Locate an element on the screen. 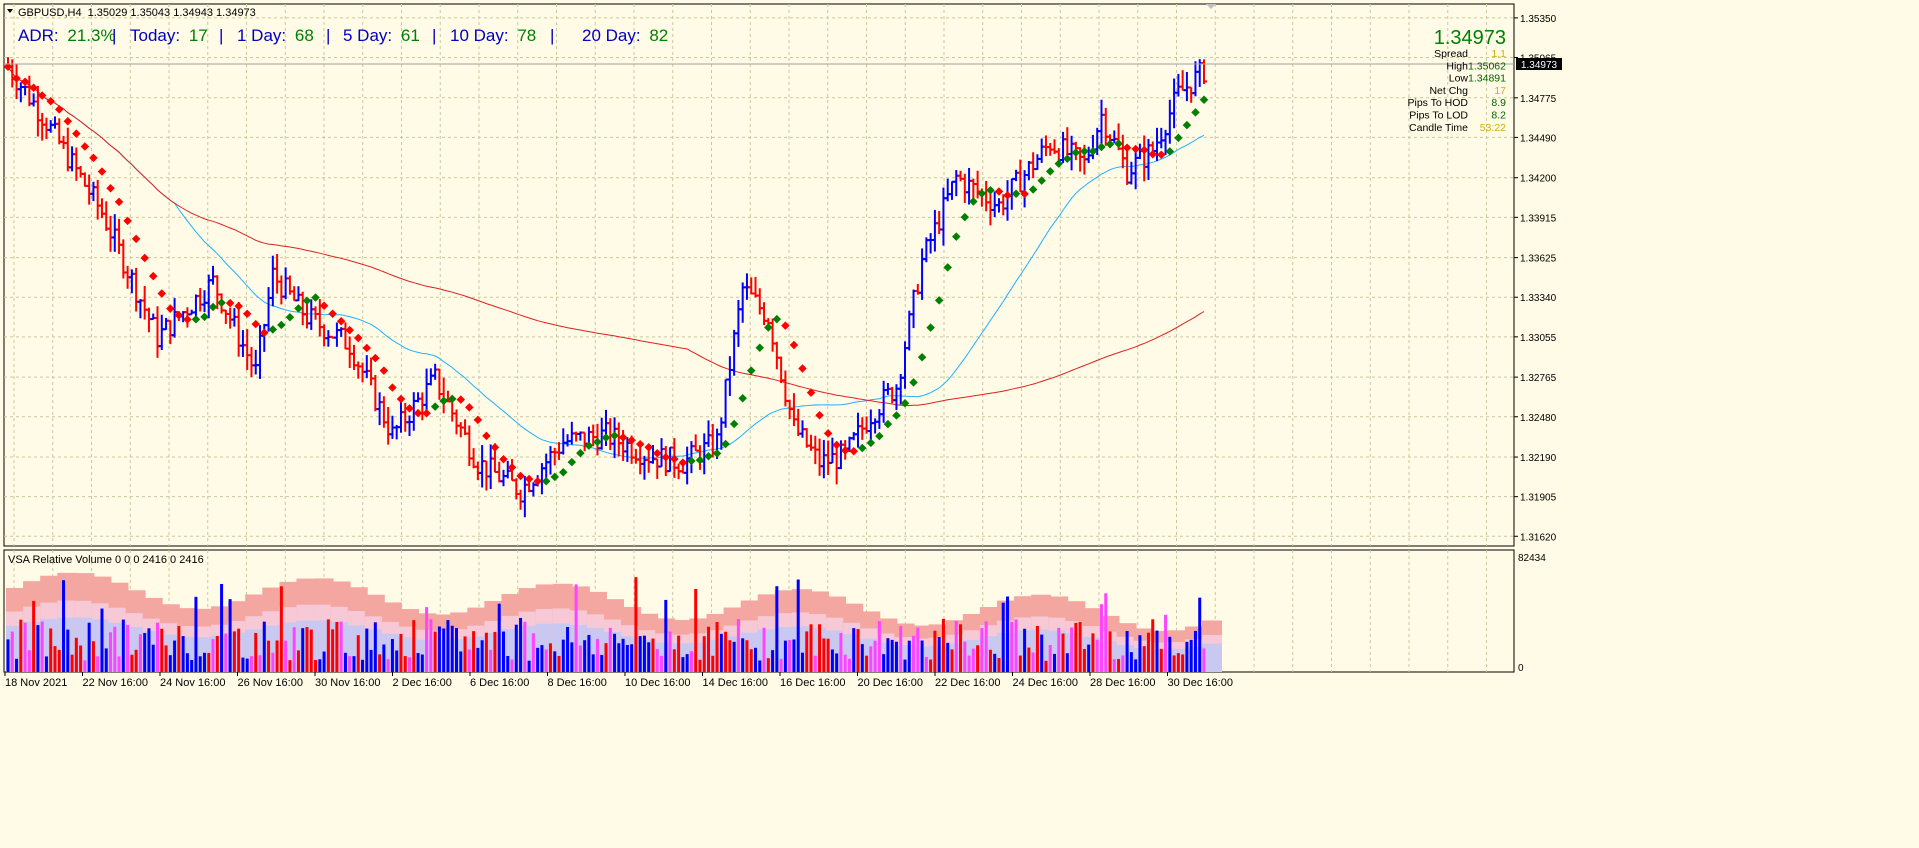 This screenshot has width=1919, height=848. price-tick-label: 1.32190 is located at coordinates (1538, 458).